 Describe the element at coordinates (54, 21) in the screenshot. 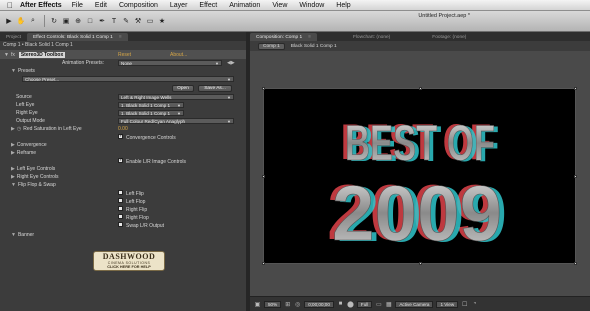

I see `rotate-tool-icon: ↻` at that location.